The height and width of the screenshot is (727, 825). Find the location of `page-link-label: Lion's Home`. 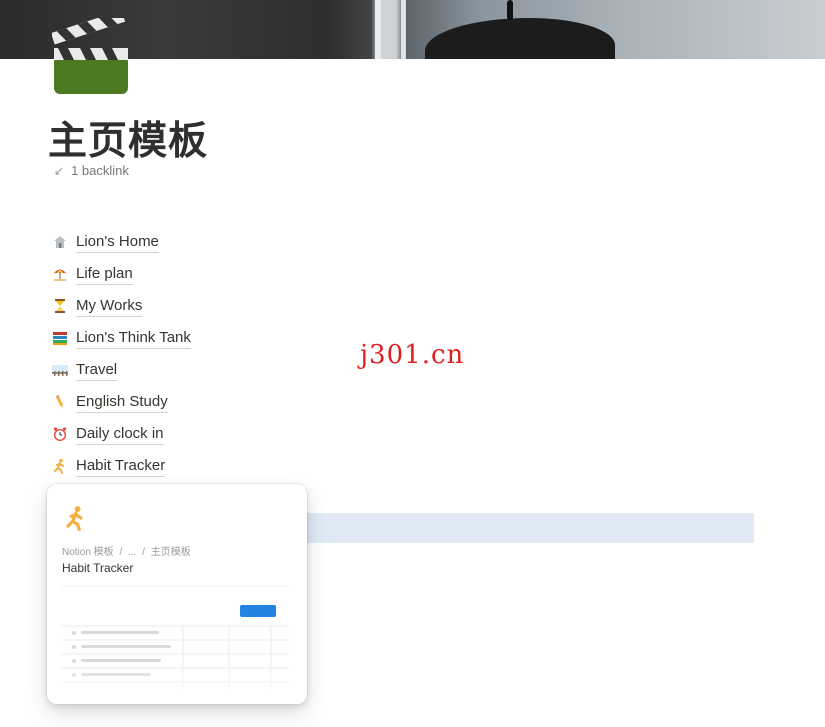

page-link-label: Lion's Home is located at coordinates (117, 242).